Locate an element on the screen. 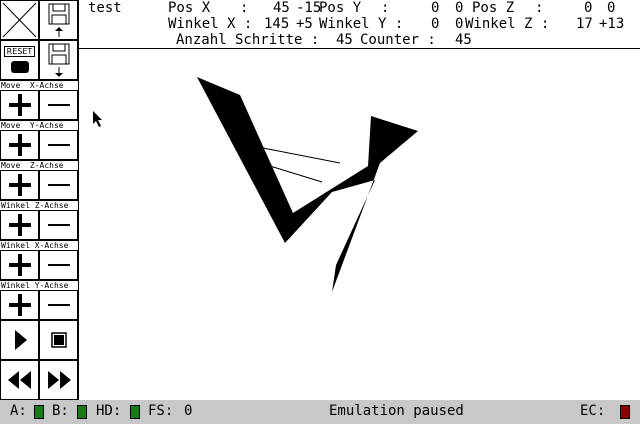 The height and width of the screenshot is (424, 640). reset-button: RESET is located at coordinates (19, 60).